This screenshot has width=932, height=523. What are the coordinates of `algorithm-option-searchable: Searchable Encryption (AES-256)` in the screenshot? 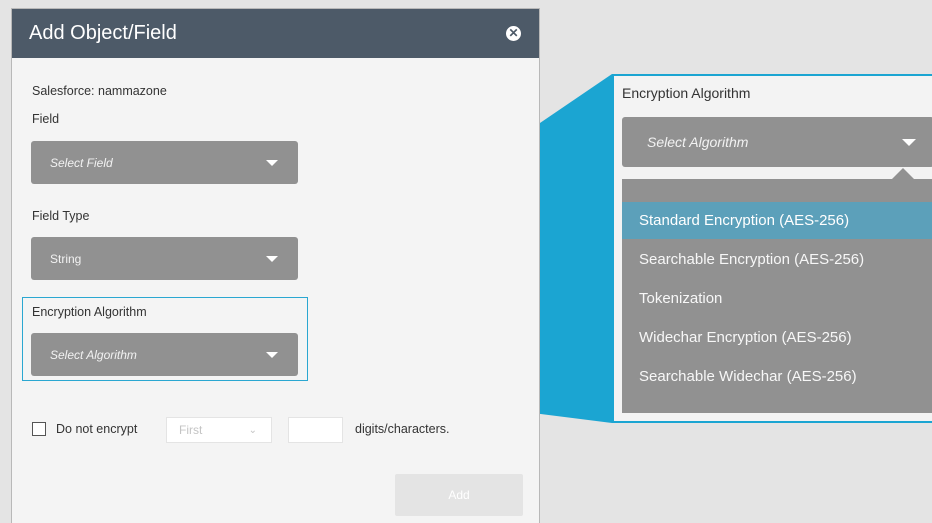 It's located at (777, 259).